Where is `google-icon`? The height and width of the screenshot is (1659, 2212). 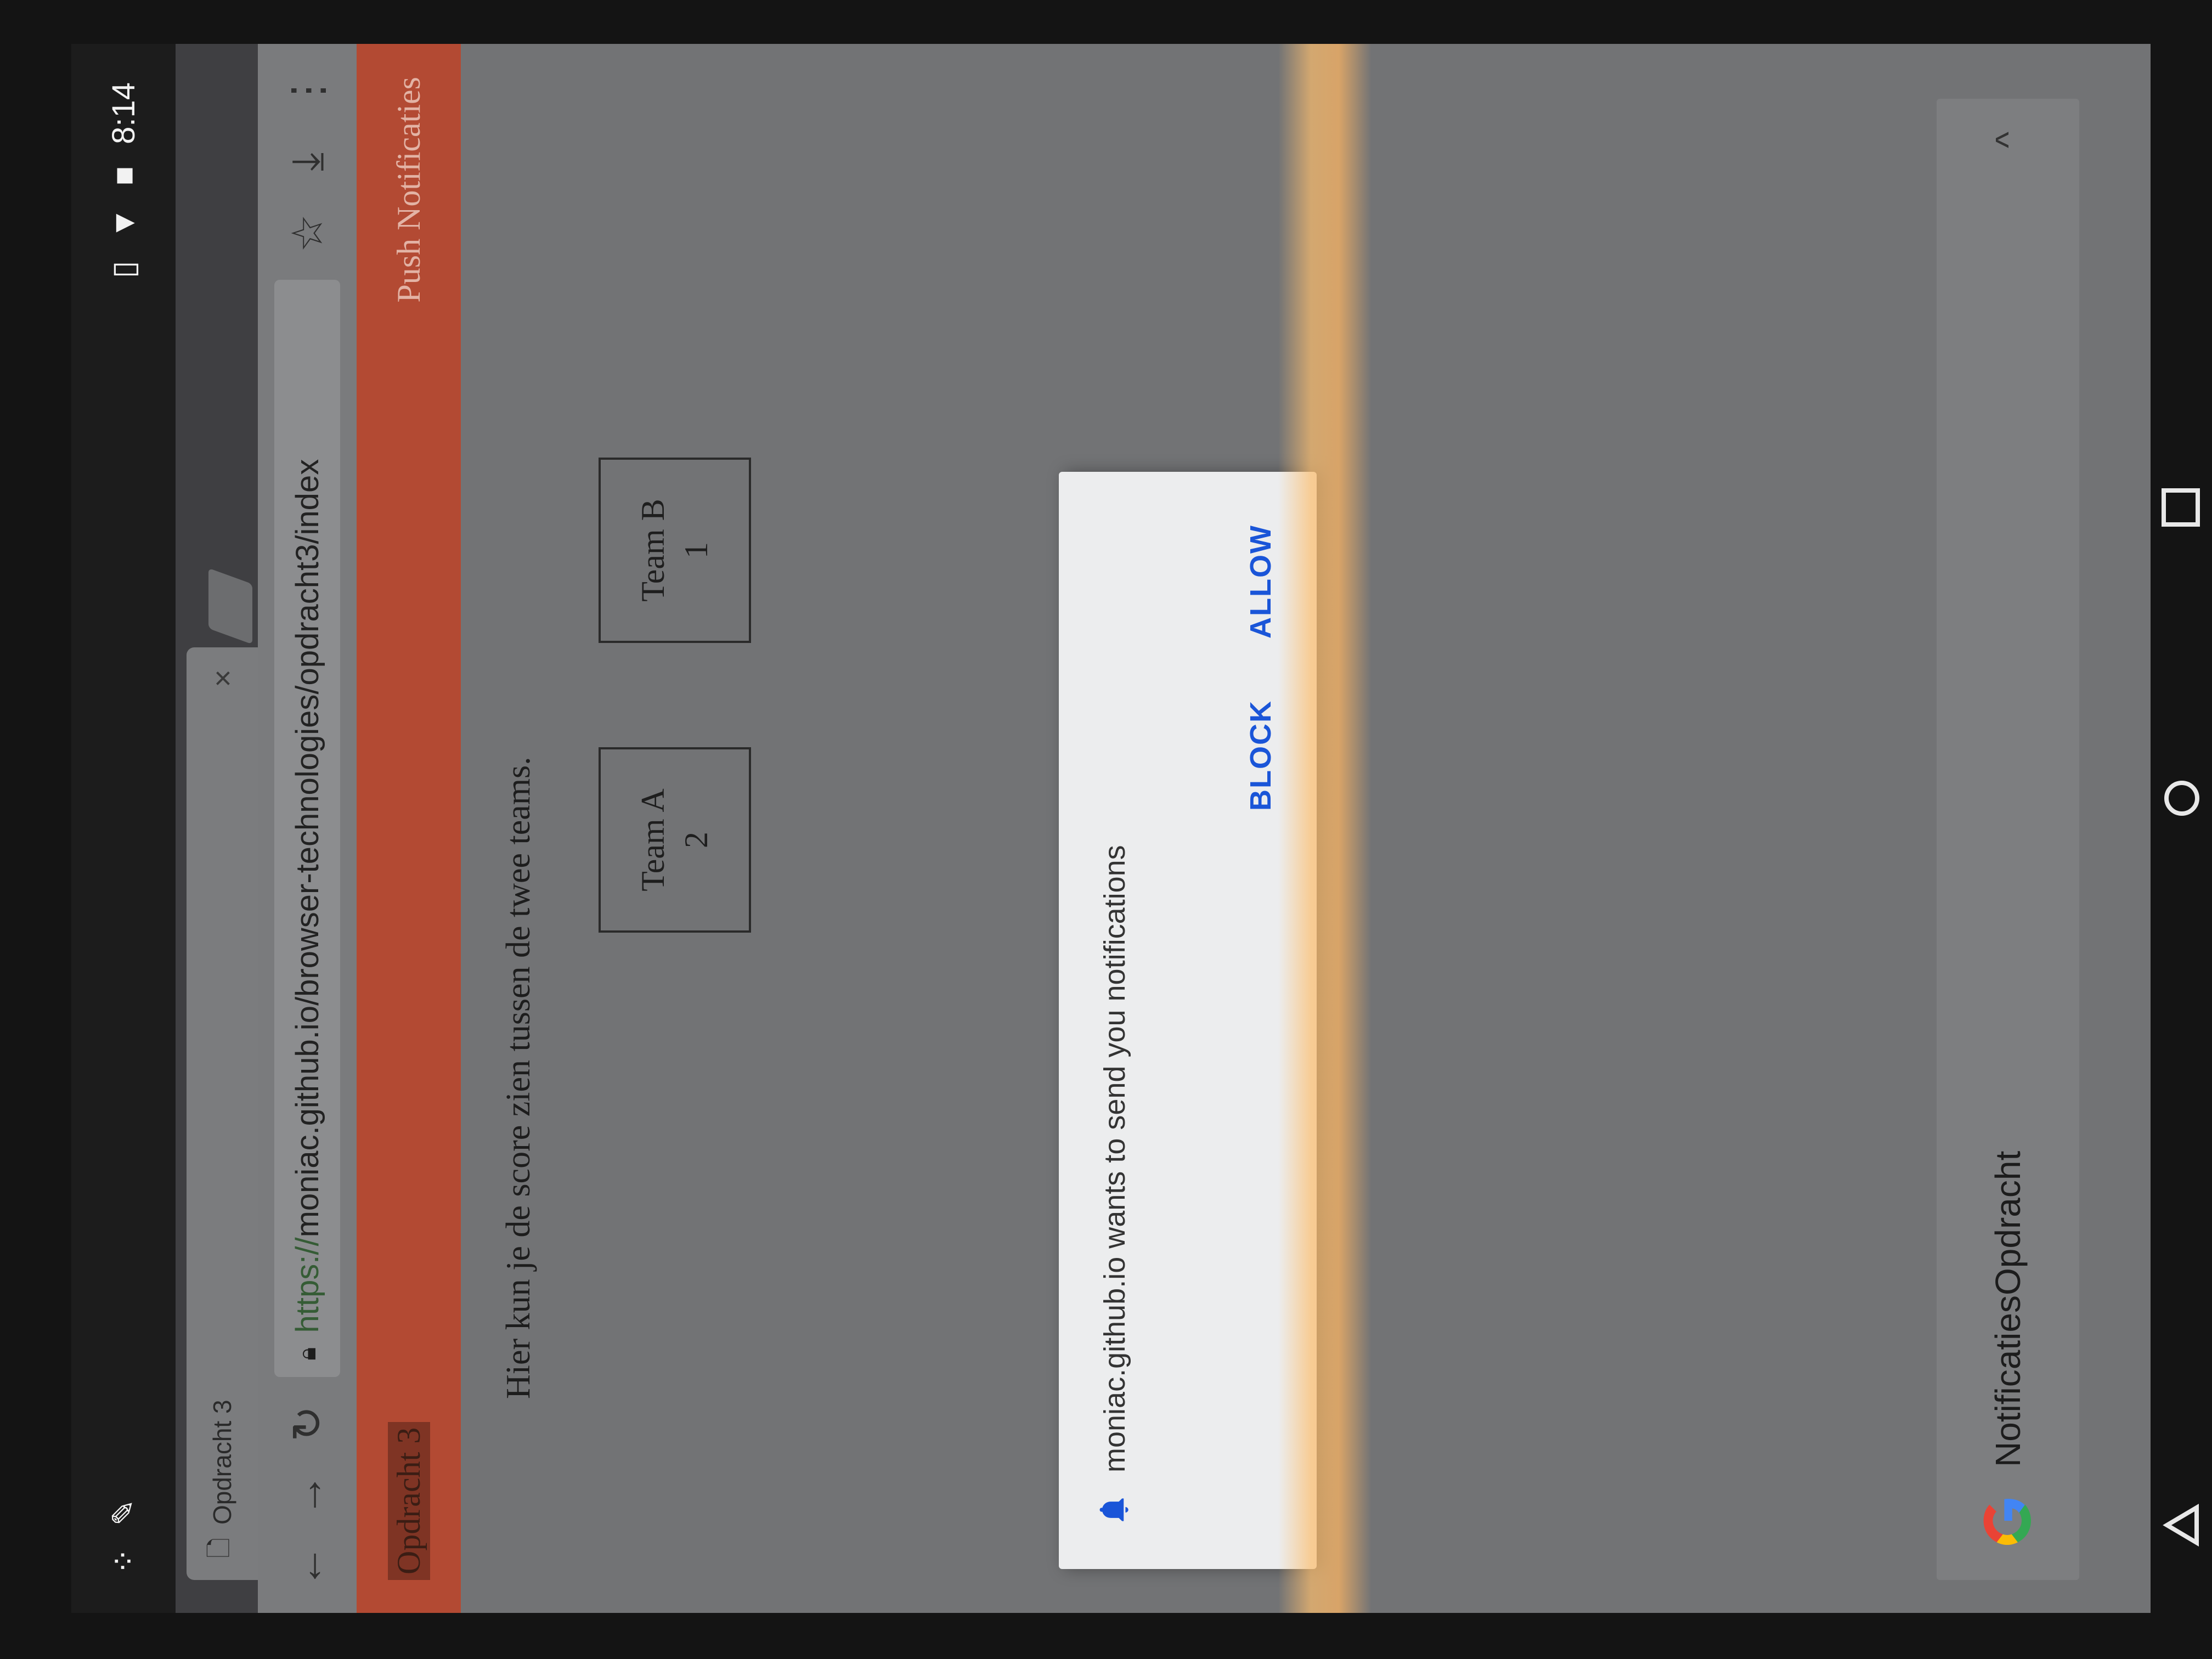 google-icon is located at coordinates (2007, 1522).